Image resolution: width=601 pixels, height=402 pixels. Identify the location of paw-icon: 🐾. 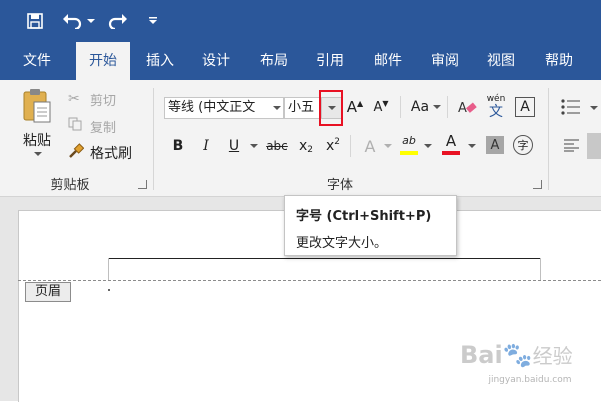
(517, 355).